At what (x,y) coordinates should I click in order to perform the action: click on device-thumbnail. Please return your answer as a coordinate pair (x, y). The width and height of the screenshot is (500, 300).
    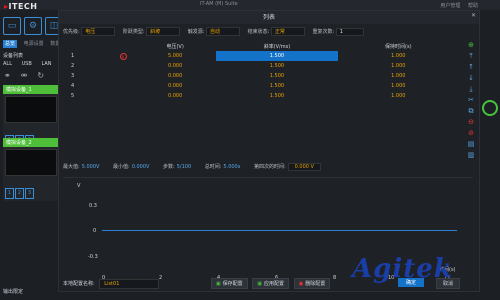
    Looking at the image, I should click on (31, 109).